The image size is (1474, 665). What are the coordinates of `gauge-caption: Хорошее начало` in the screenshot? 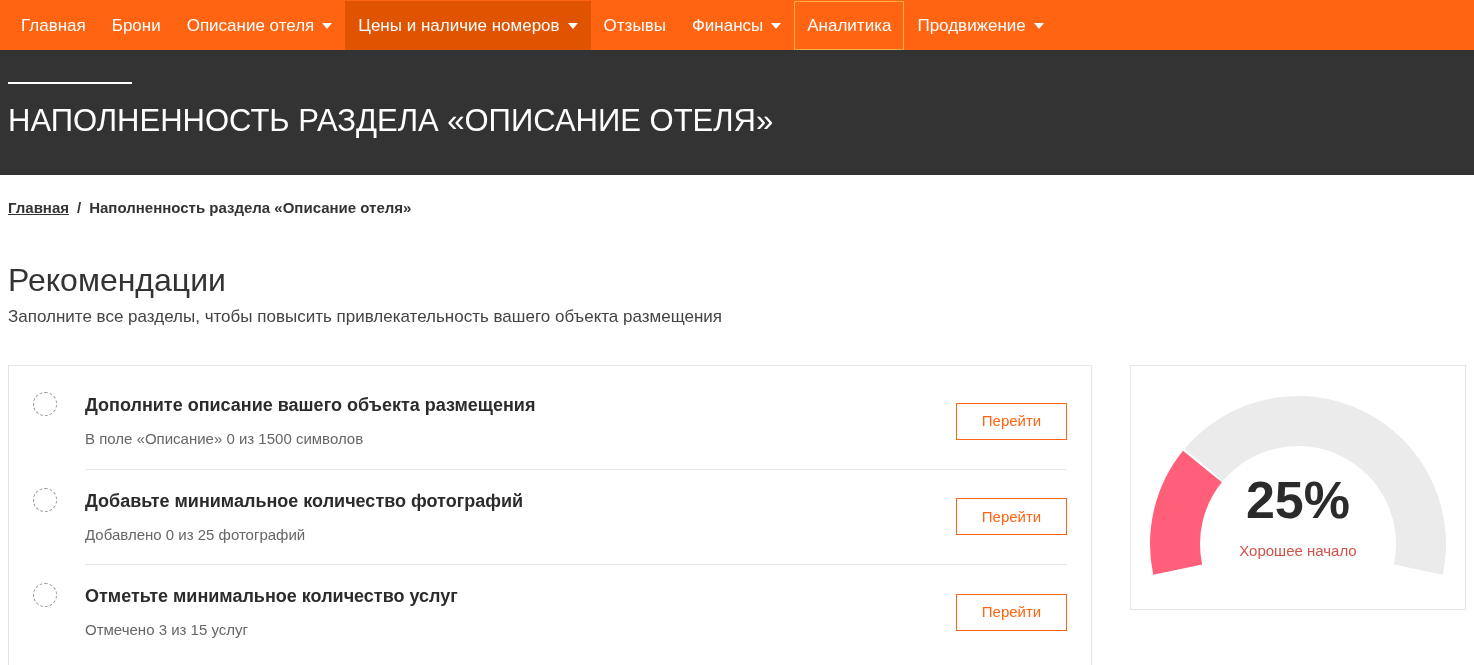 It's located at (1298, 551).